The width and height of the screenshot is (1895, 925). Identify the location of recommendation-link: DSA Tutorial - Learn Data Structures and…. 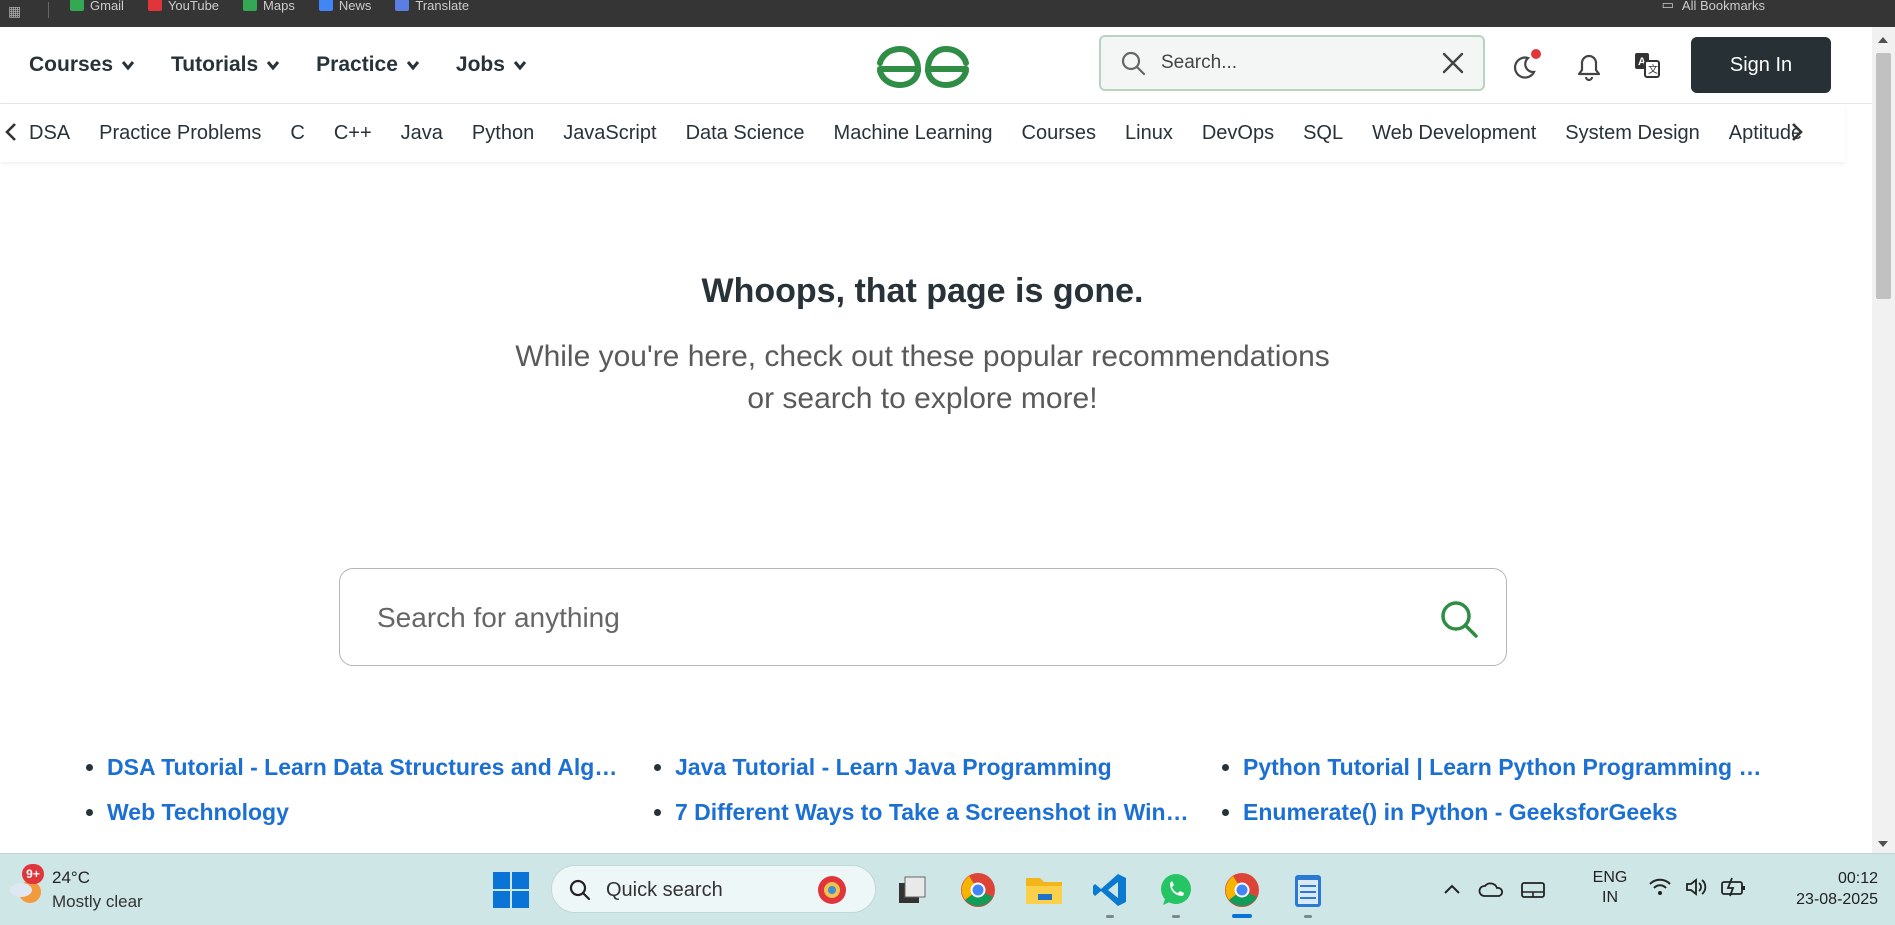
(370, 767).